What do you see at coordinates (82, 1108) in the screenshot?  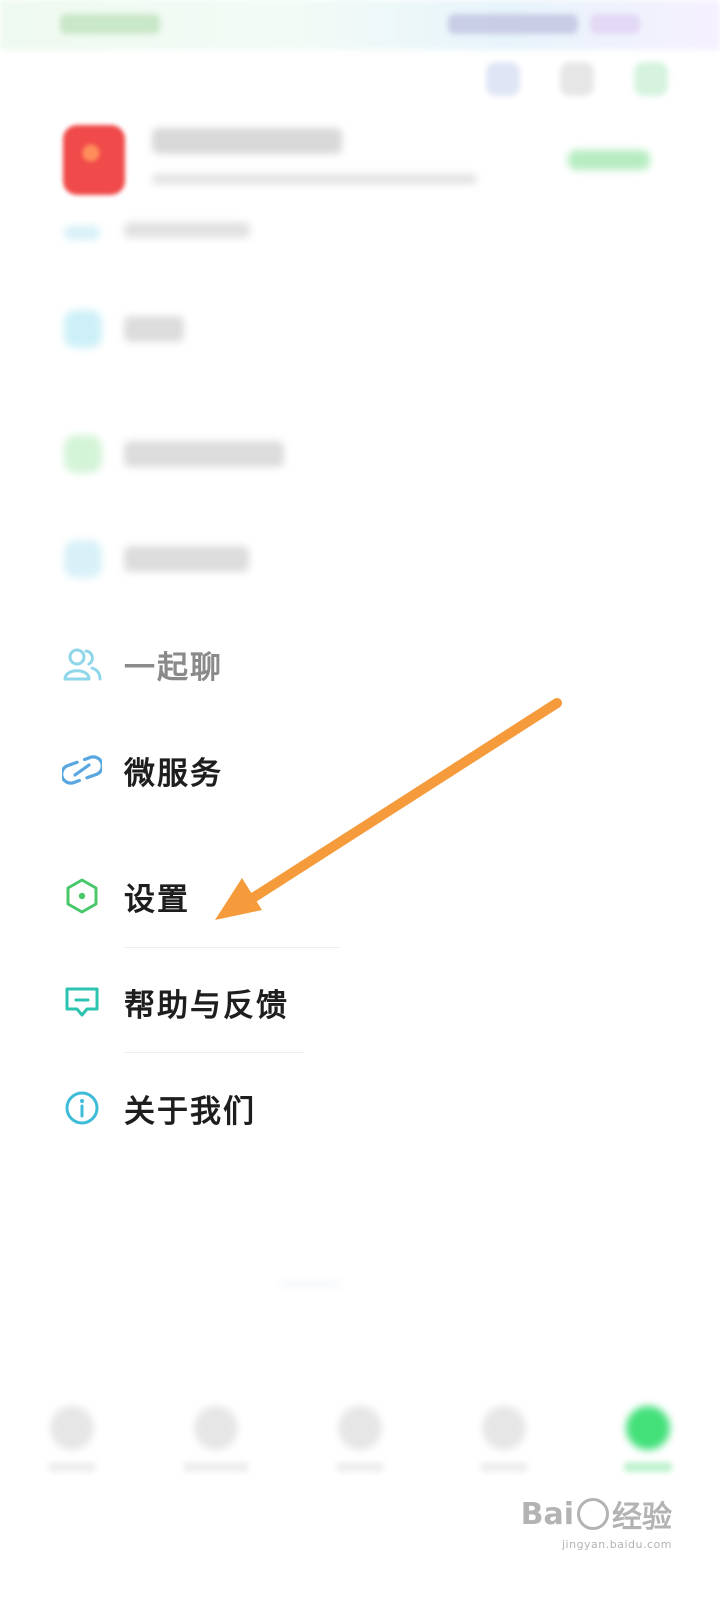 I see `info-icon` at bounding box center [82, 1108].